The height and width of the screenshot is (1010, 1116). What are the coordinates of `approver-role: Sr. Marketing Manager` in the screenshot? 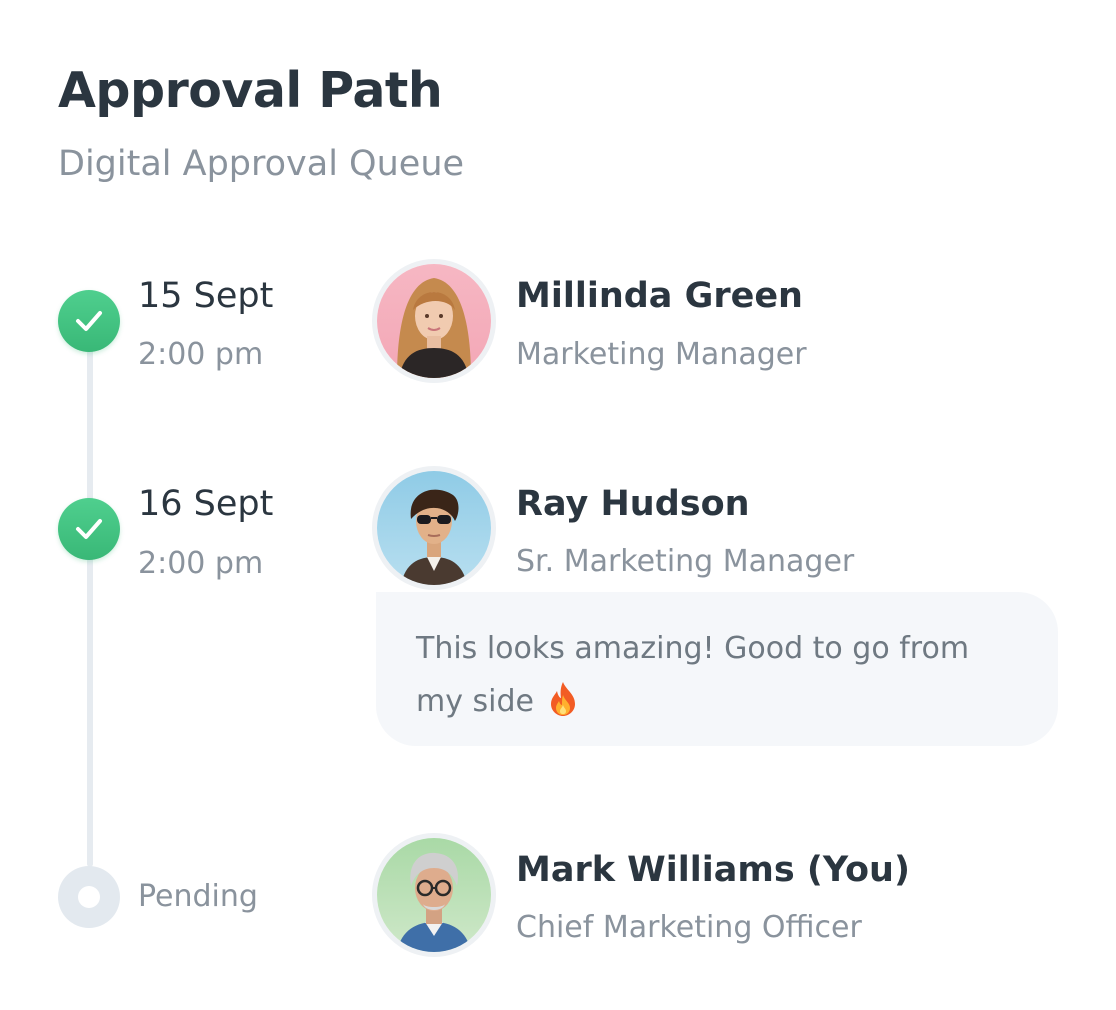 It's located at (685, 561).